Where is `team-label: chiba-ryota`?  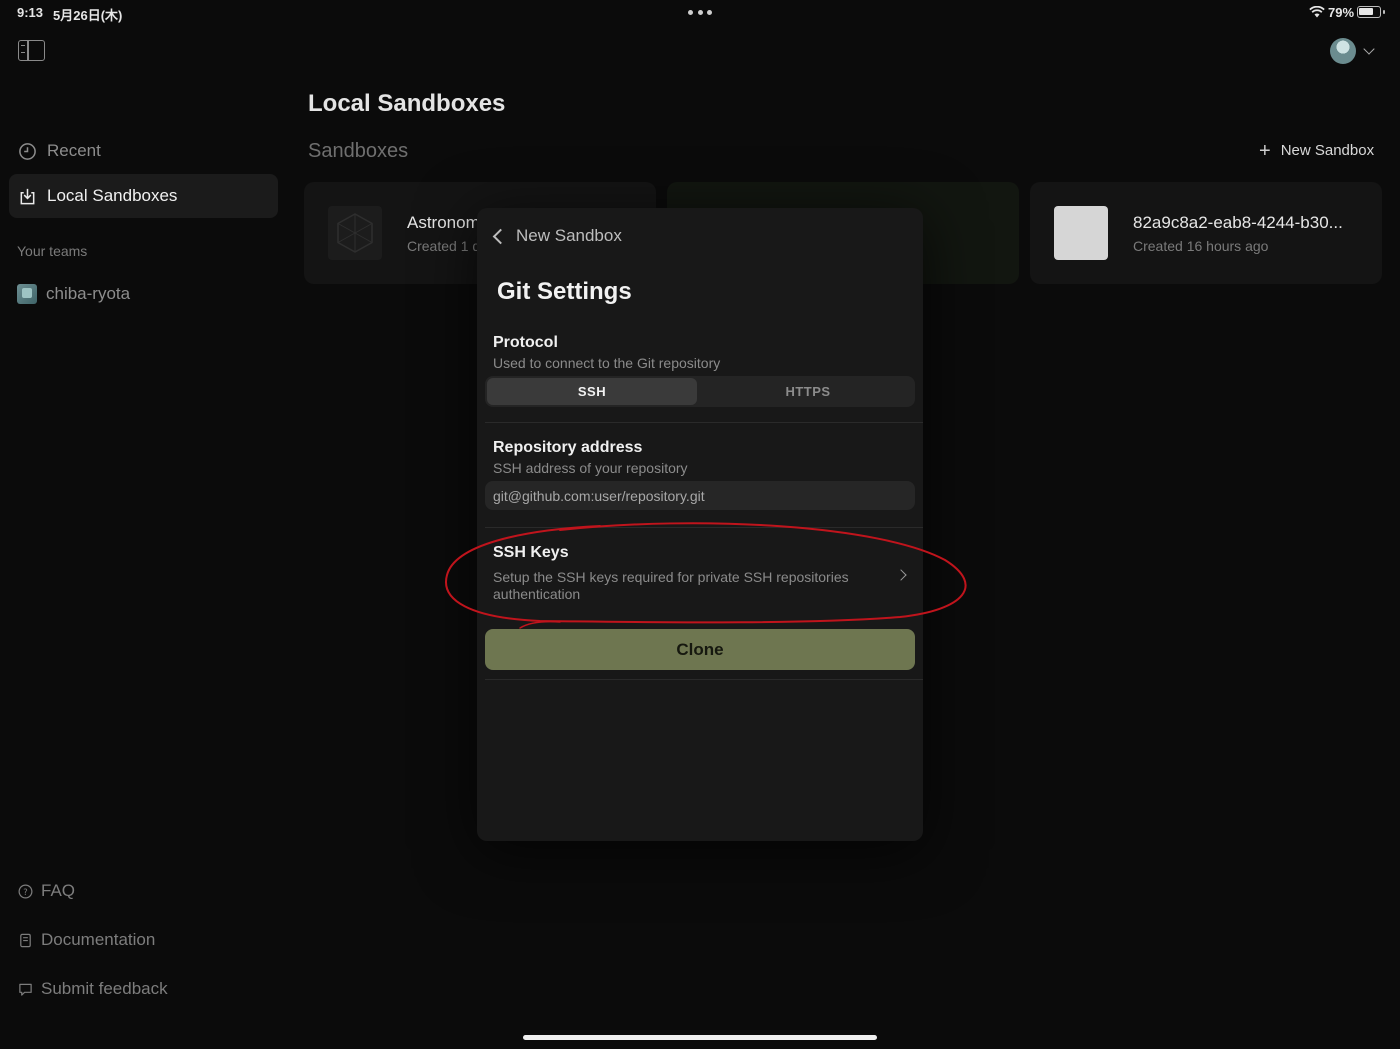
team-label: chiba-ryota is located at coordinates (88, 293).